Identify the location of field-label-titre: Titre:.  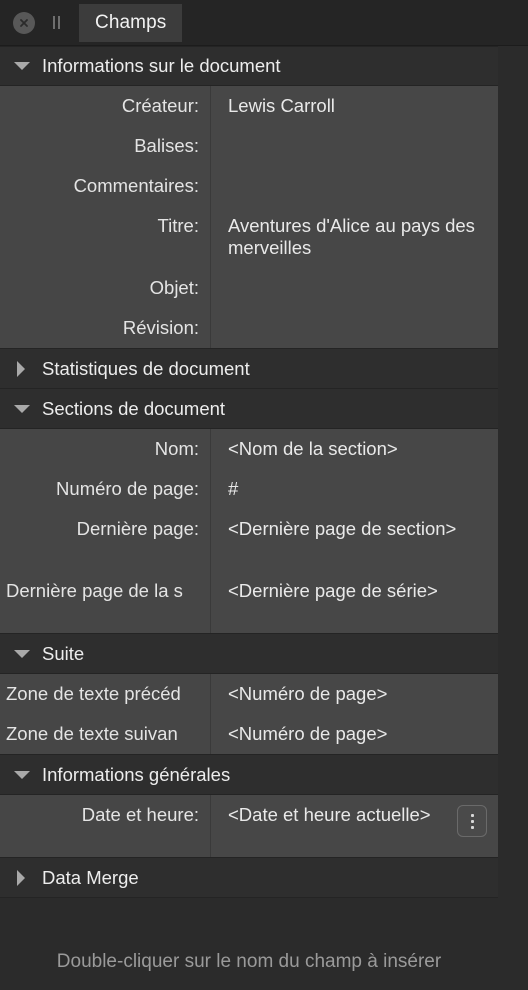
(105, 237).